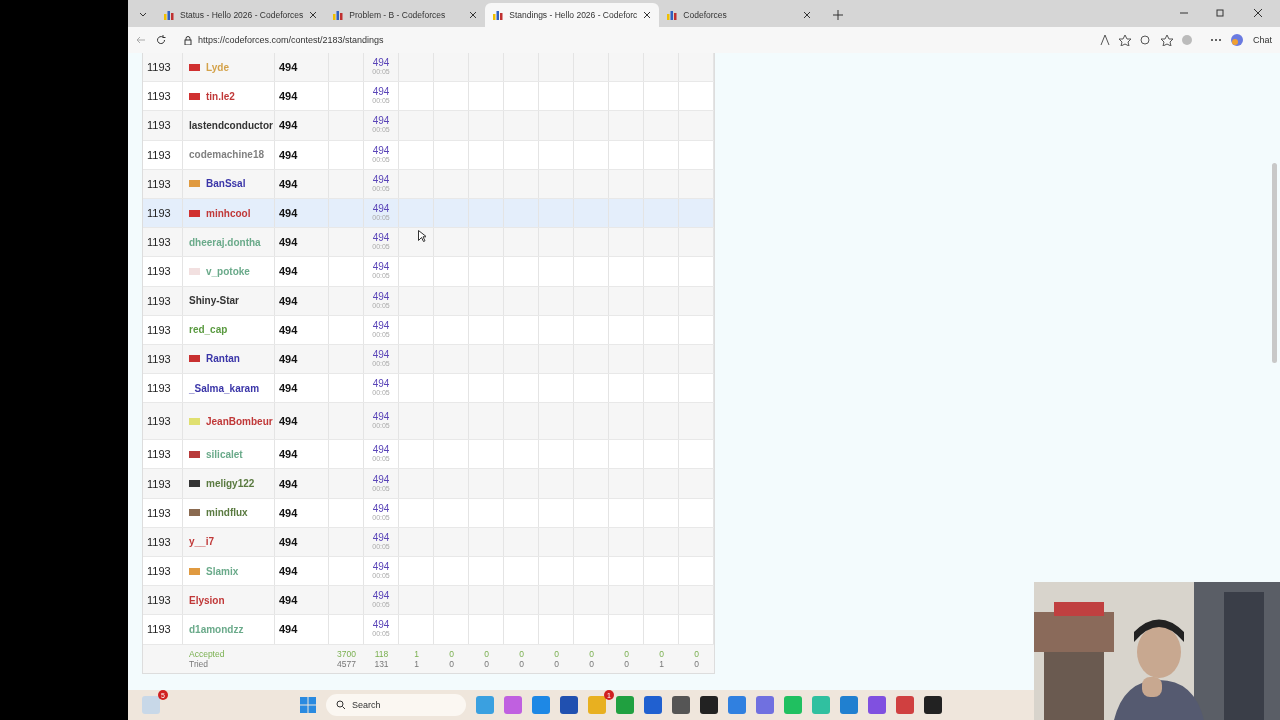 The height and width of the screenshot is (720, 1280). I want to click on browser-tab: Problem - B - Codeforces, so click(405, 15).